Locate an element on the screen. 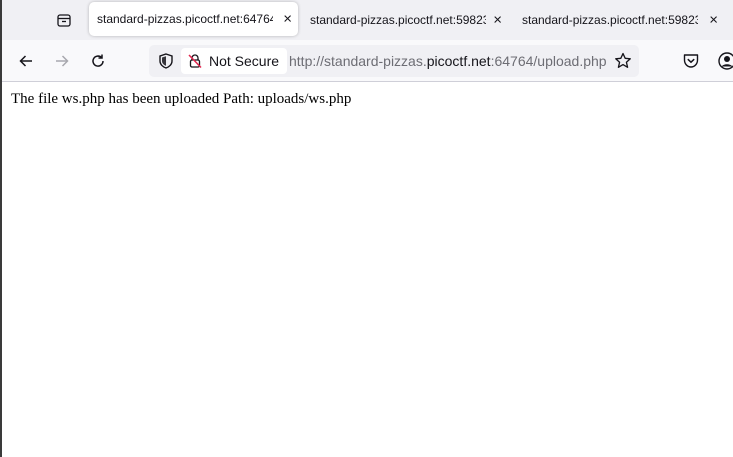  site-security-indicator: Not Secure is located at coordinates (234, 61).